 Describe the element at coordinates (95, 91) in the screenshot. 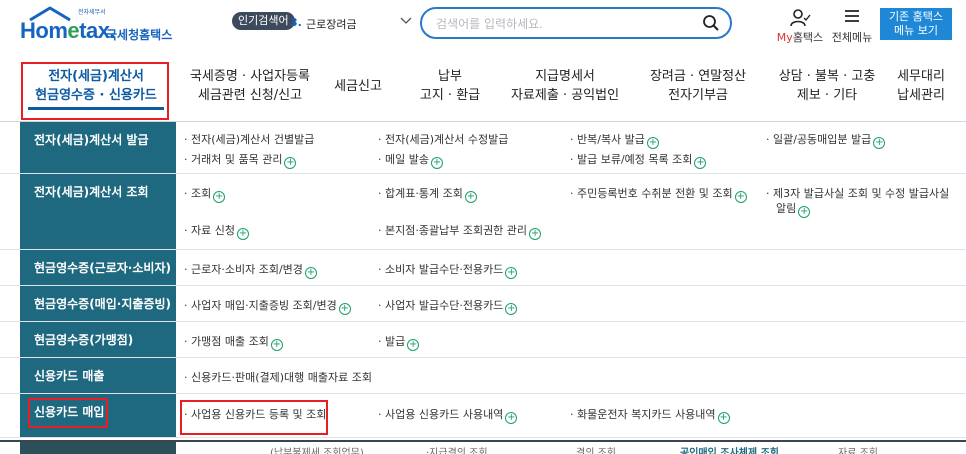

I see `highlight-box-gnb` at that location.